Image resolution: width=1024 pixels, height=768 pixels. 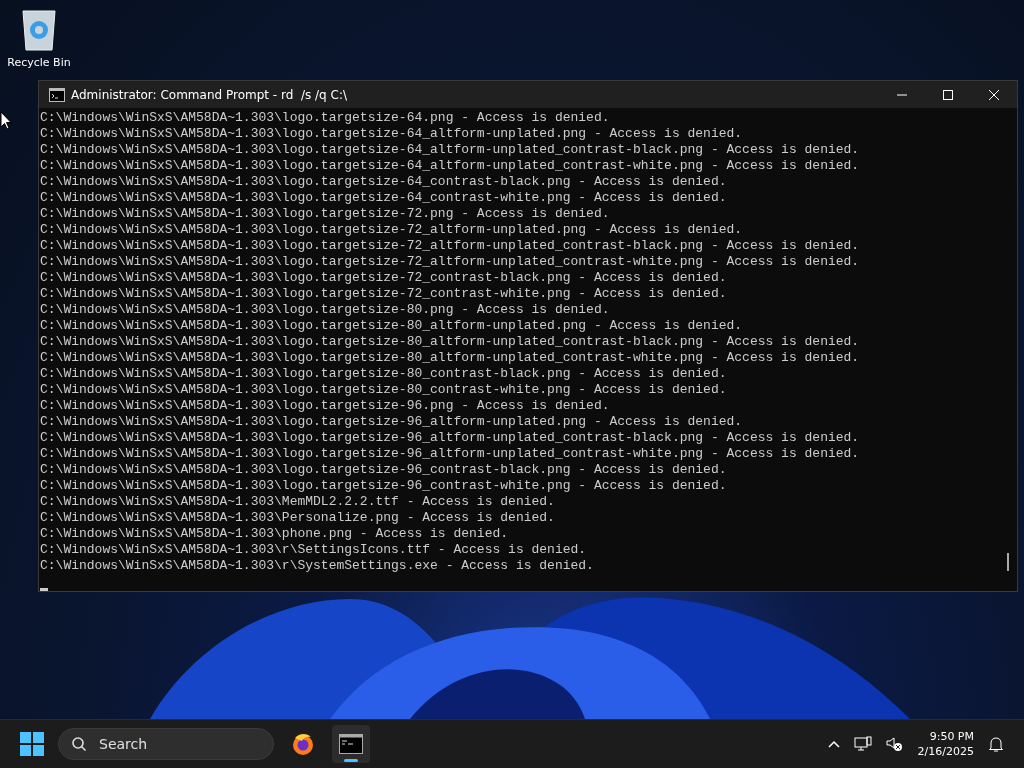 What do you see at coordinates (44, 589) in the screenshot?
I see `text-cursor` at bounding box center [44, 589].